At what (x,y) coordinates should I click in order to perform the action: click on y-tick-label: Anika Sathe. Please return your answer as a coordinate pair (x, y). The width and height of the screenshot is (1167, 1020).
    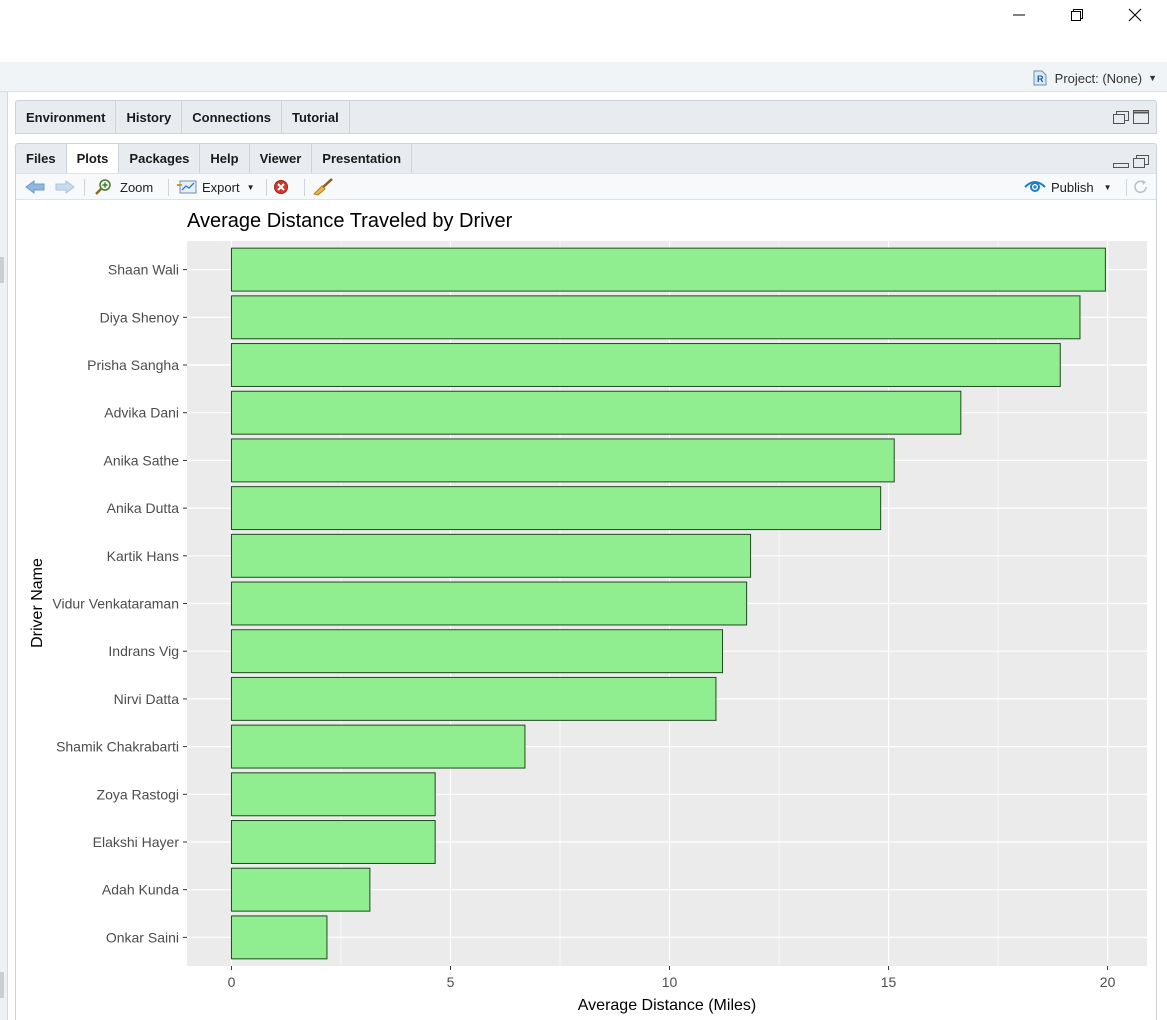
    Looking at the image, I should click on (142, 460).